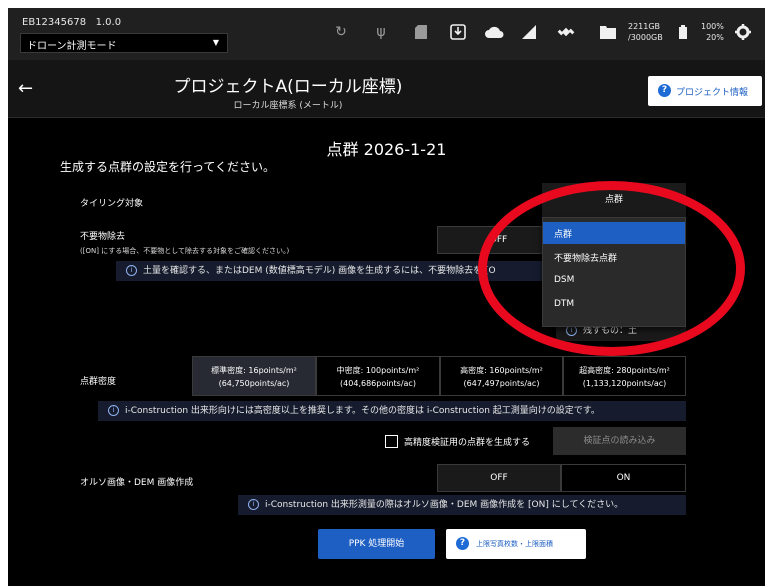  Describe the element at coordinates (254, 370) in the screenshot. I see `density-standard-line1: 標準密度: 16points/m²` at that location.